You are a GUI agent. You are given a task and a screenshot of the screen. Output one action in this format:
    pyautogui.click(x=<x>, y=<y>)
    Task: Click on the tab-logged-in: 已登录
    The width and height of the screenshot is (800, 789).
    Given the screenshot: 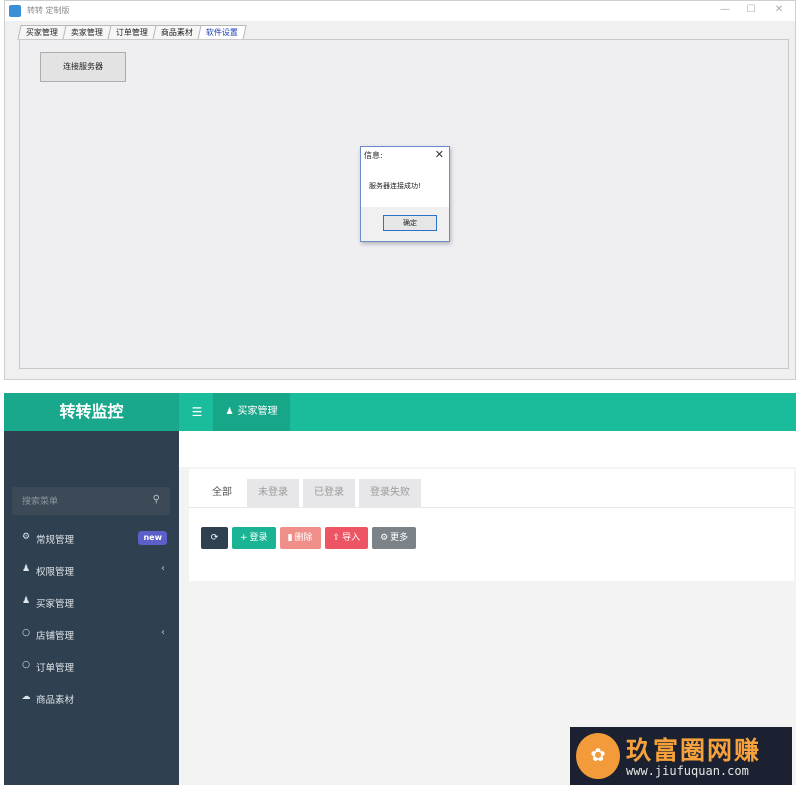 What is the action you would take?
    pyautogui.click(x=329, y=493)
    